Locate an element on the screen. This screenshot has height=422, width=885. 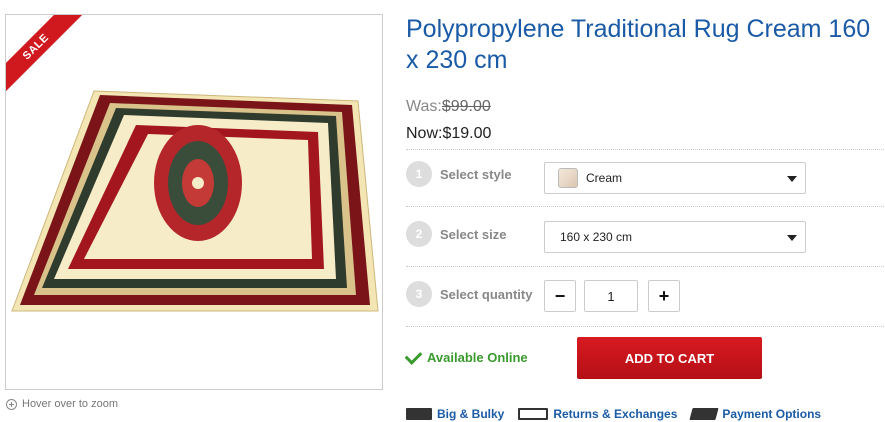
step-number: 1 is located at coordinates (419, 174).